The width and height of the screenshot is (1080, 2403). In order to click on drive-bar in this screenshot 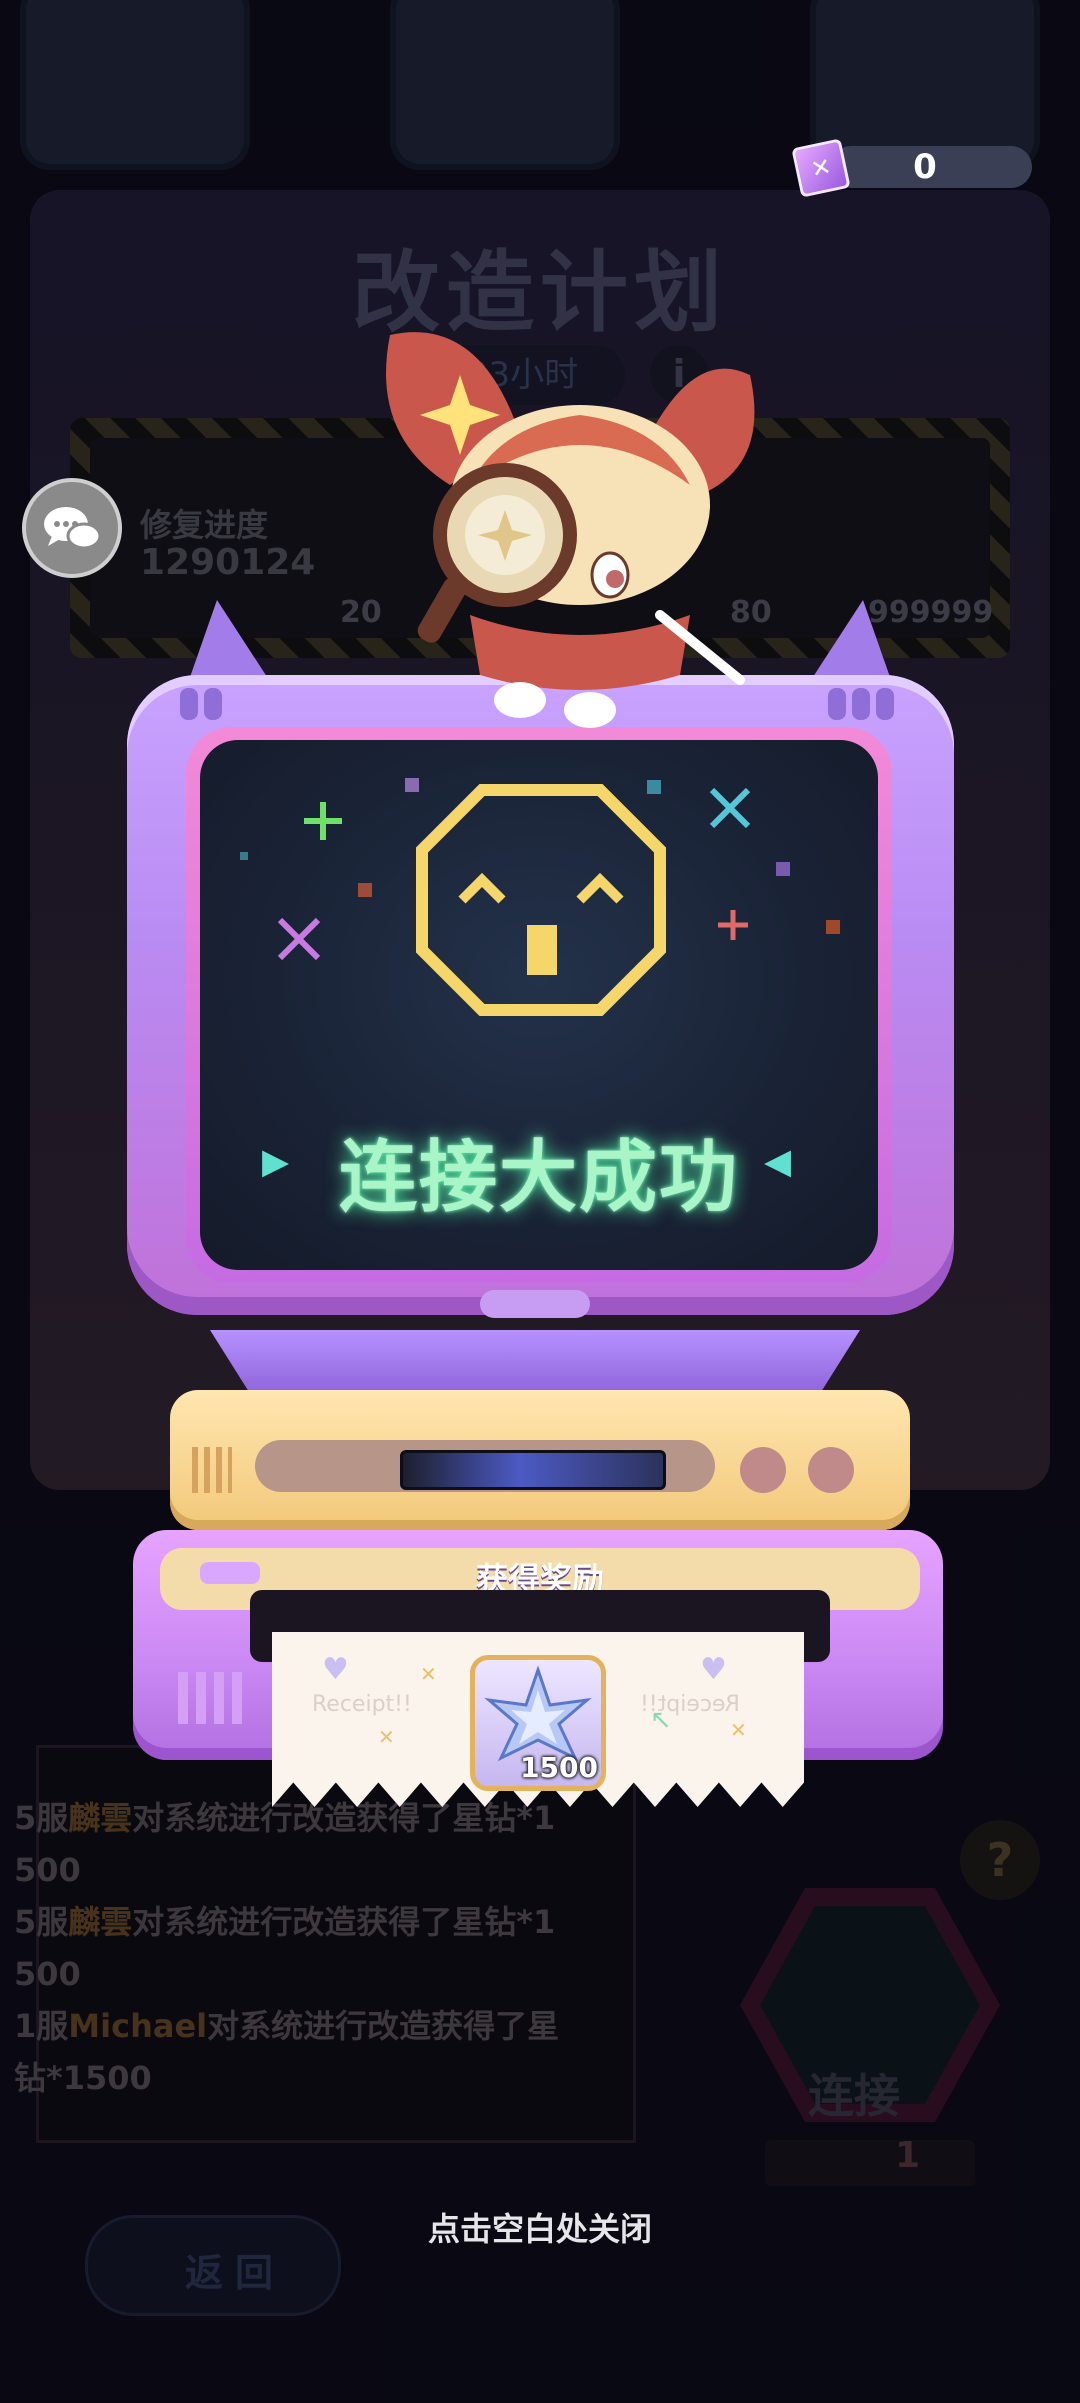, I will do `click(533, 1470)`.